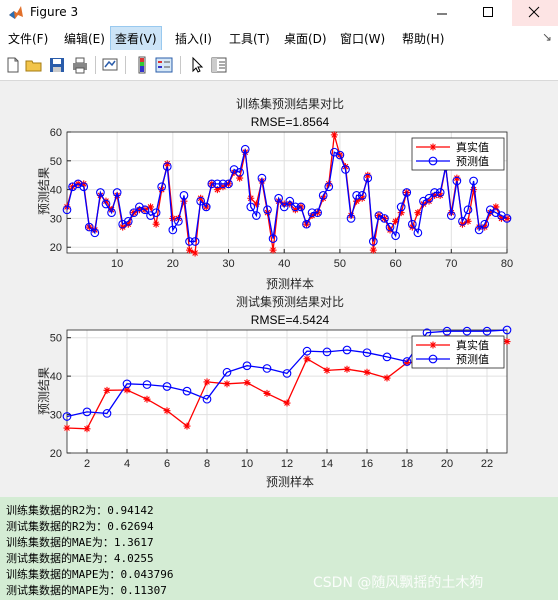 This screenshot has width=558, height=600. Describe the element at coordinates (110, 65) in the screenshot. I see `link-plot-icon` at that location.